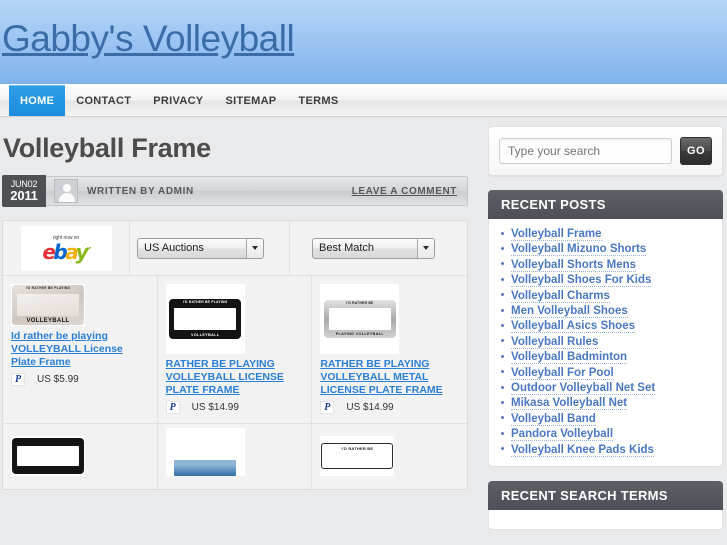 Image resolution: width=727 pixels, height=545 pixels. I want to click on avatar-head-shape, so click(67, 188).